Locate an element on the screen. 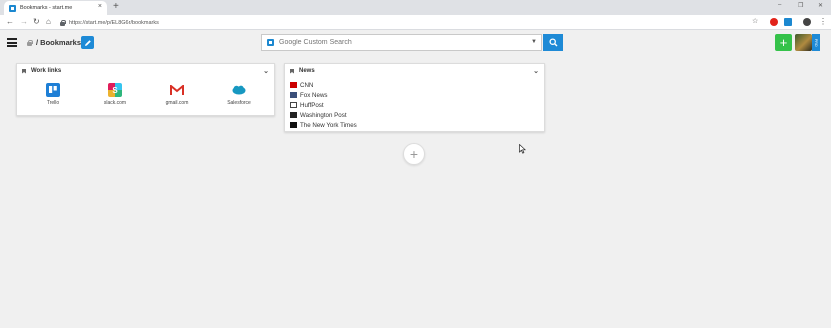 Image resolution: width=831 pixels, height=328 pixels. list-item: HuffPost is located at coordinates (417, 105).